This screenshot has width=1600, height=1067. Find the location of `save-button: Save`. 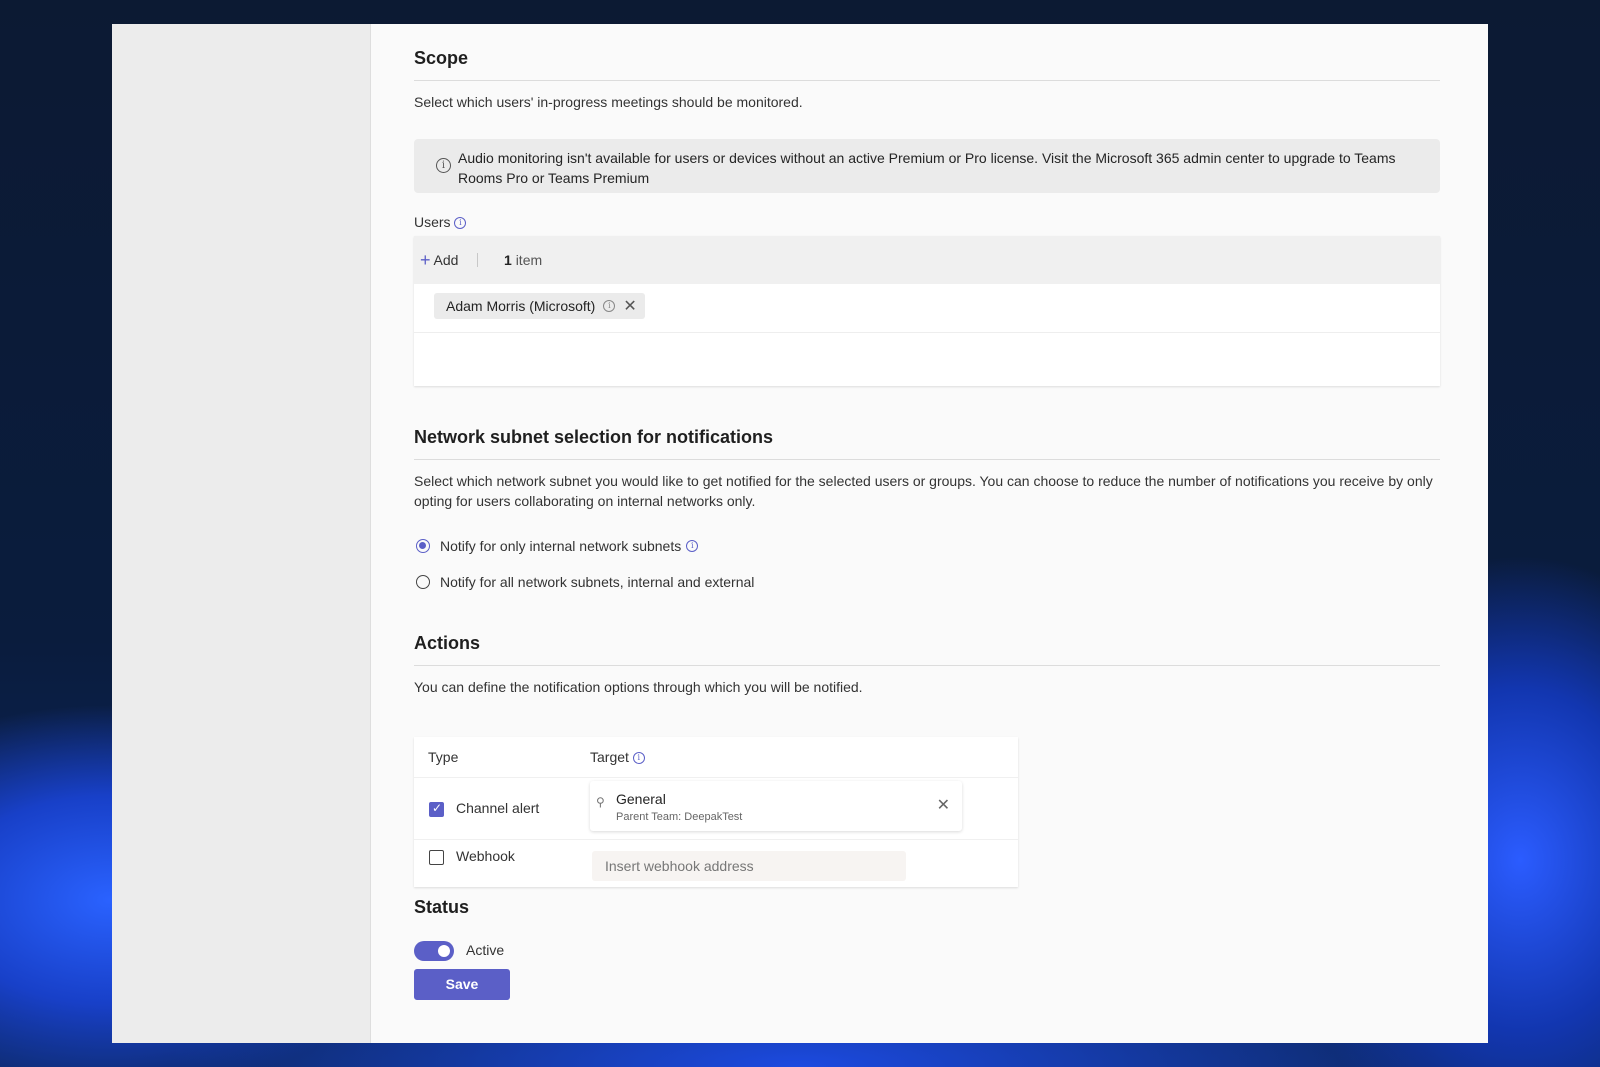

save-button: Save is located at coordinates (462, 984).